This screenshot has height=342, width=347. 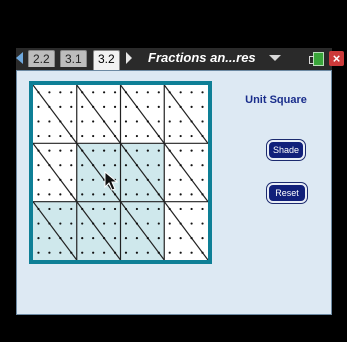 What do you see at coordinates (19, 58) in the screenshot?
I see `left-arrow-icon` at bounding box center [19, 58].